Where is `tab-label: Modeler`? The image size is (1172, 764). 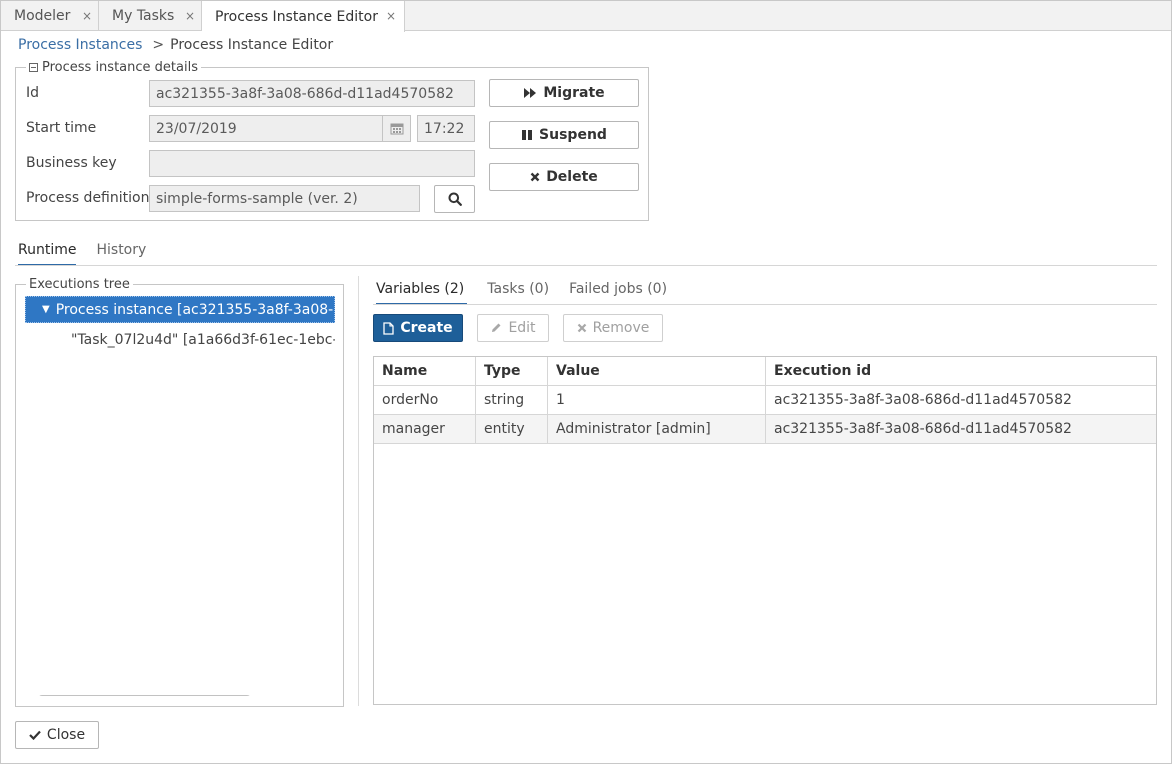 tab-label: Modeler is located at coordinates (42, 16).